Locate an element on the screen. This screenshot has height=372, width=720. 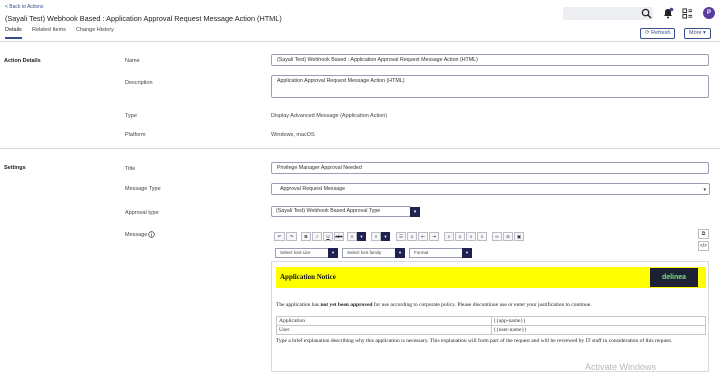
format-select: Format ▾ is located at coordinates (440, 253).